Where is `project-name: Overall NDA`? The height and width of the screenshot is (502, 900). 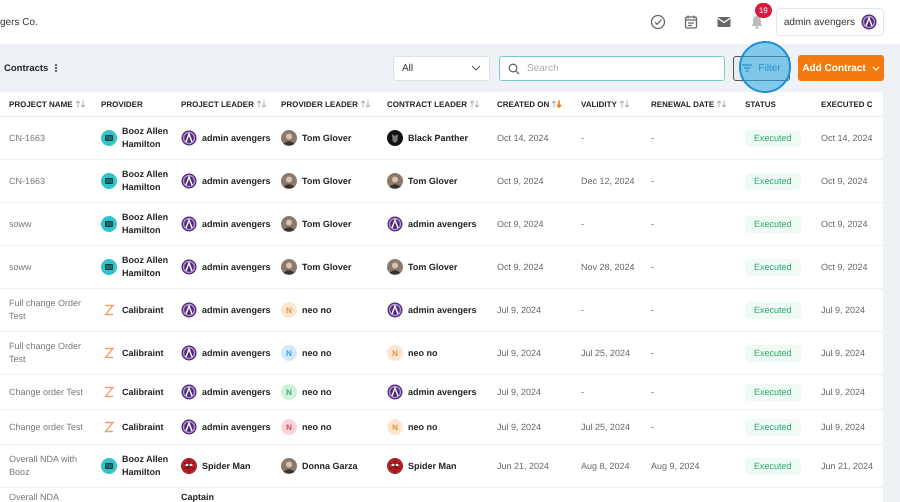
project-name: Overall NDA is located at coordinates (34, 496).